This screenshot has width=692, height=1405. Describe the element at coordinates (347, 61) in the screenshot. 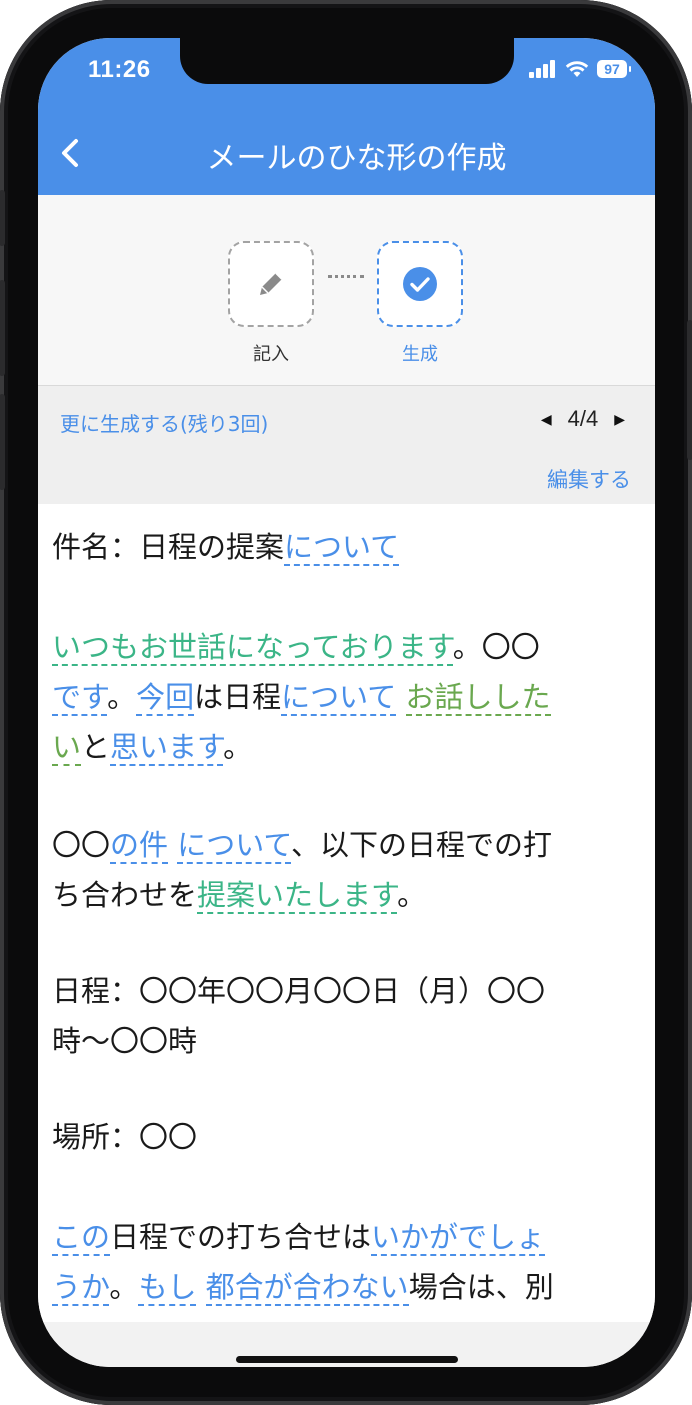

I see `notch` at that location.